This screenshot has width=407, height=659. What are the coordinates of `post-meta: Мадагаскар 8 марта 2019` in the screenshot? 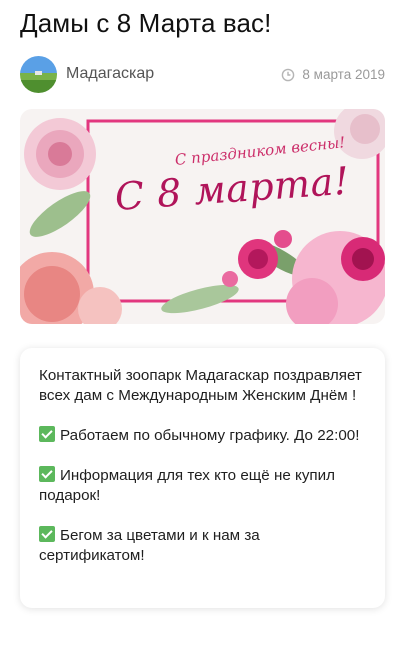 It's located at (203, 75).